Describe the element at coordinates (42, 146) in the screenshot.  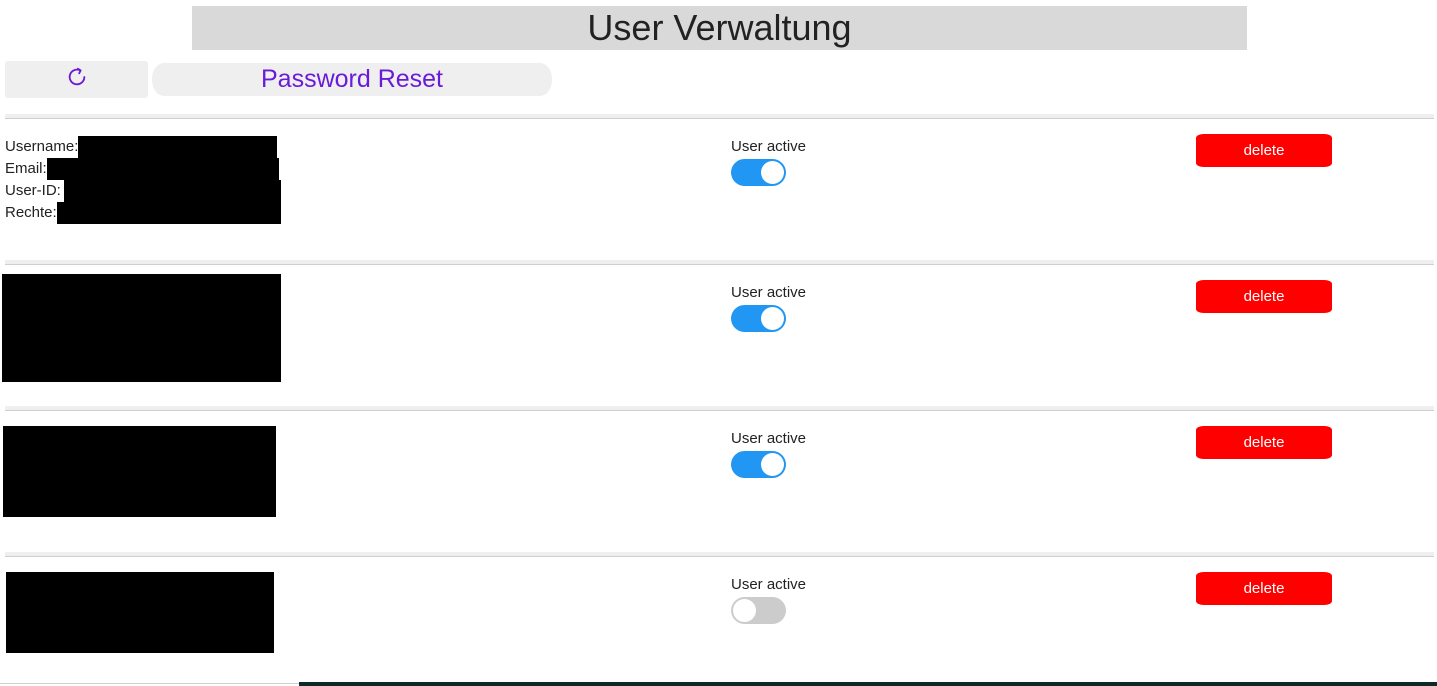
I see `username-label: Username:` at that location.